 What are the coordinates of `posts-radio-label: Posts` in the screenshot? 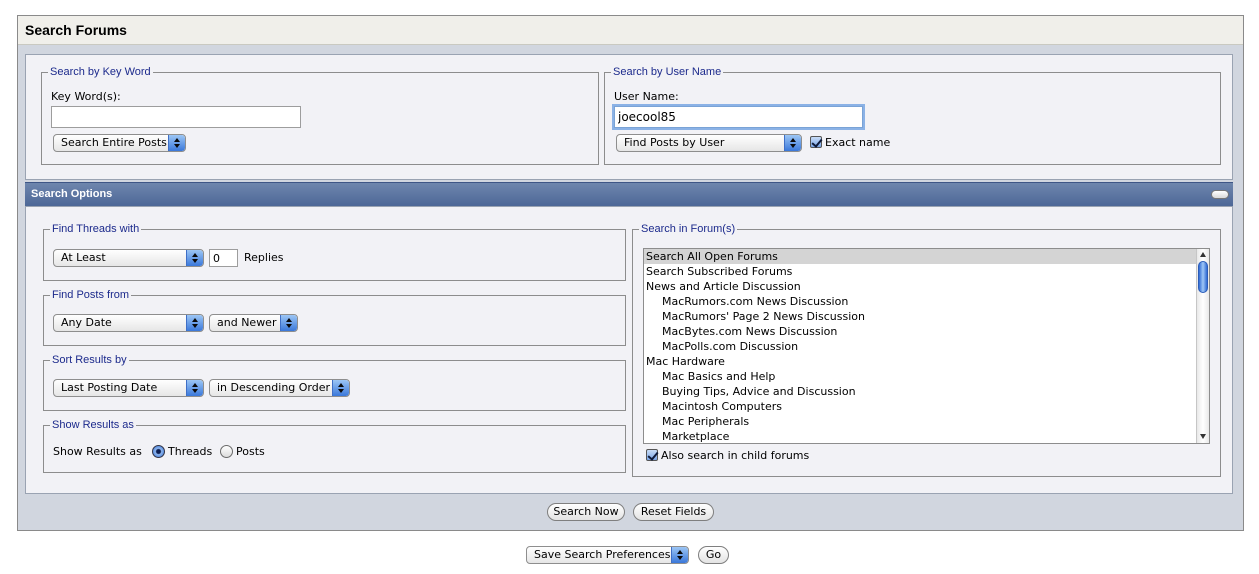 It's located at (250, 451).